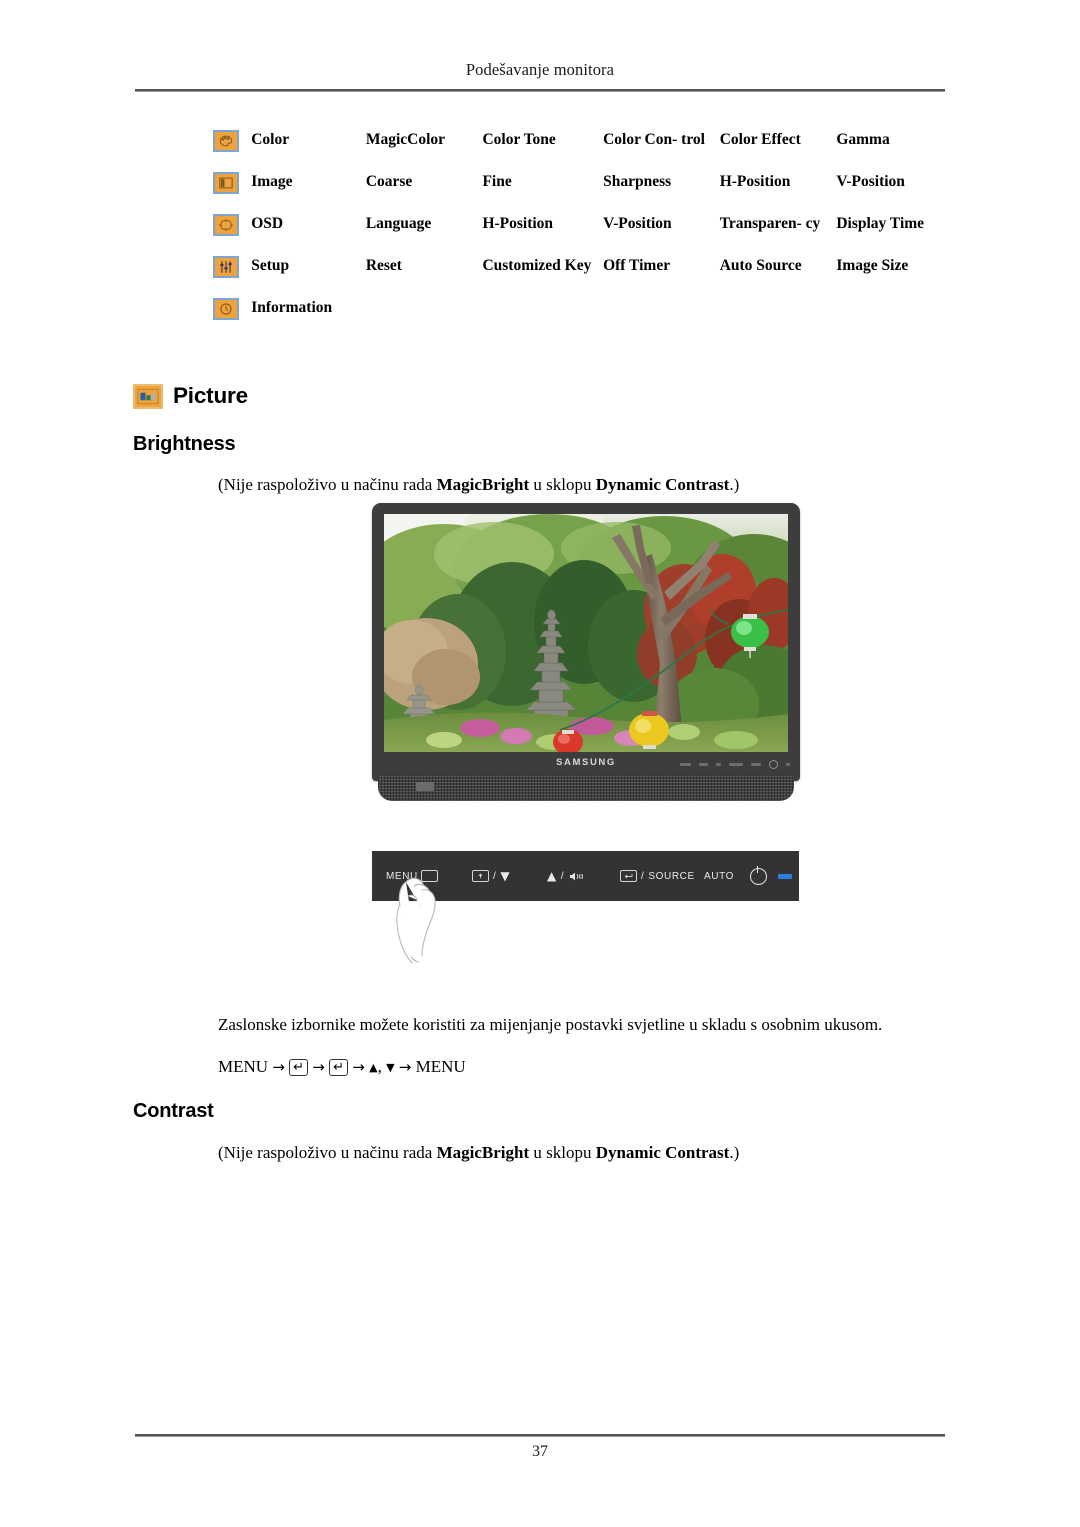  What do you see at coordinates (565, 876) in the screenshot?
I see `control-volume-up-button: ▲ /` at bounding box center [565, 876].